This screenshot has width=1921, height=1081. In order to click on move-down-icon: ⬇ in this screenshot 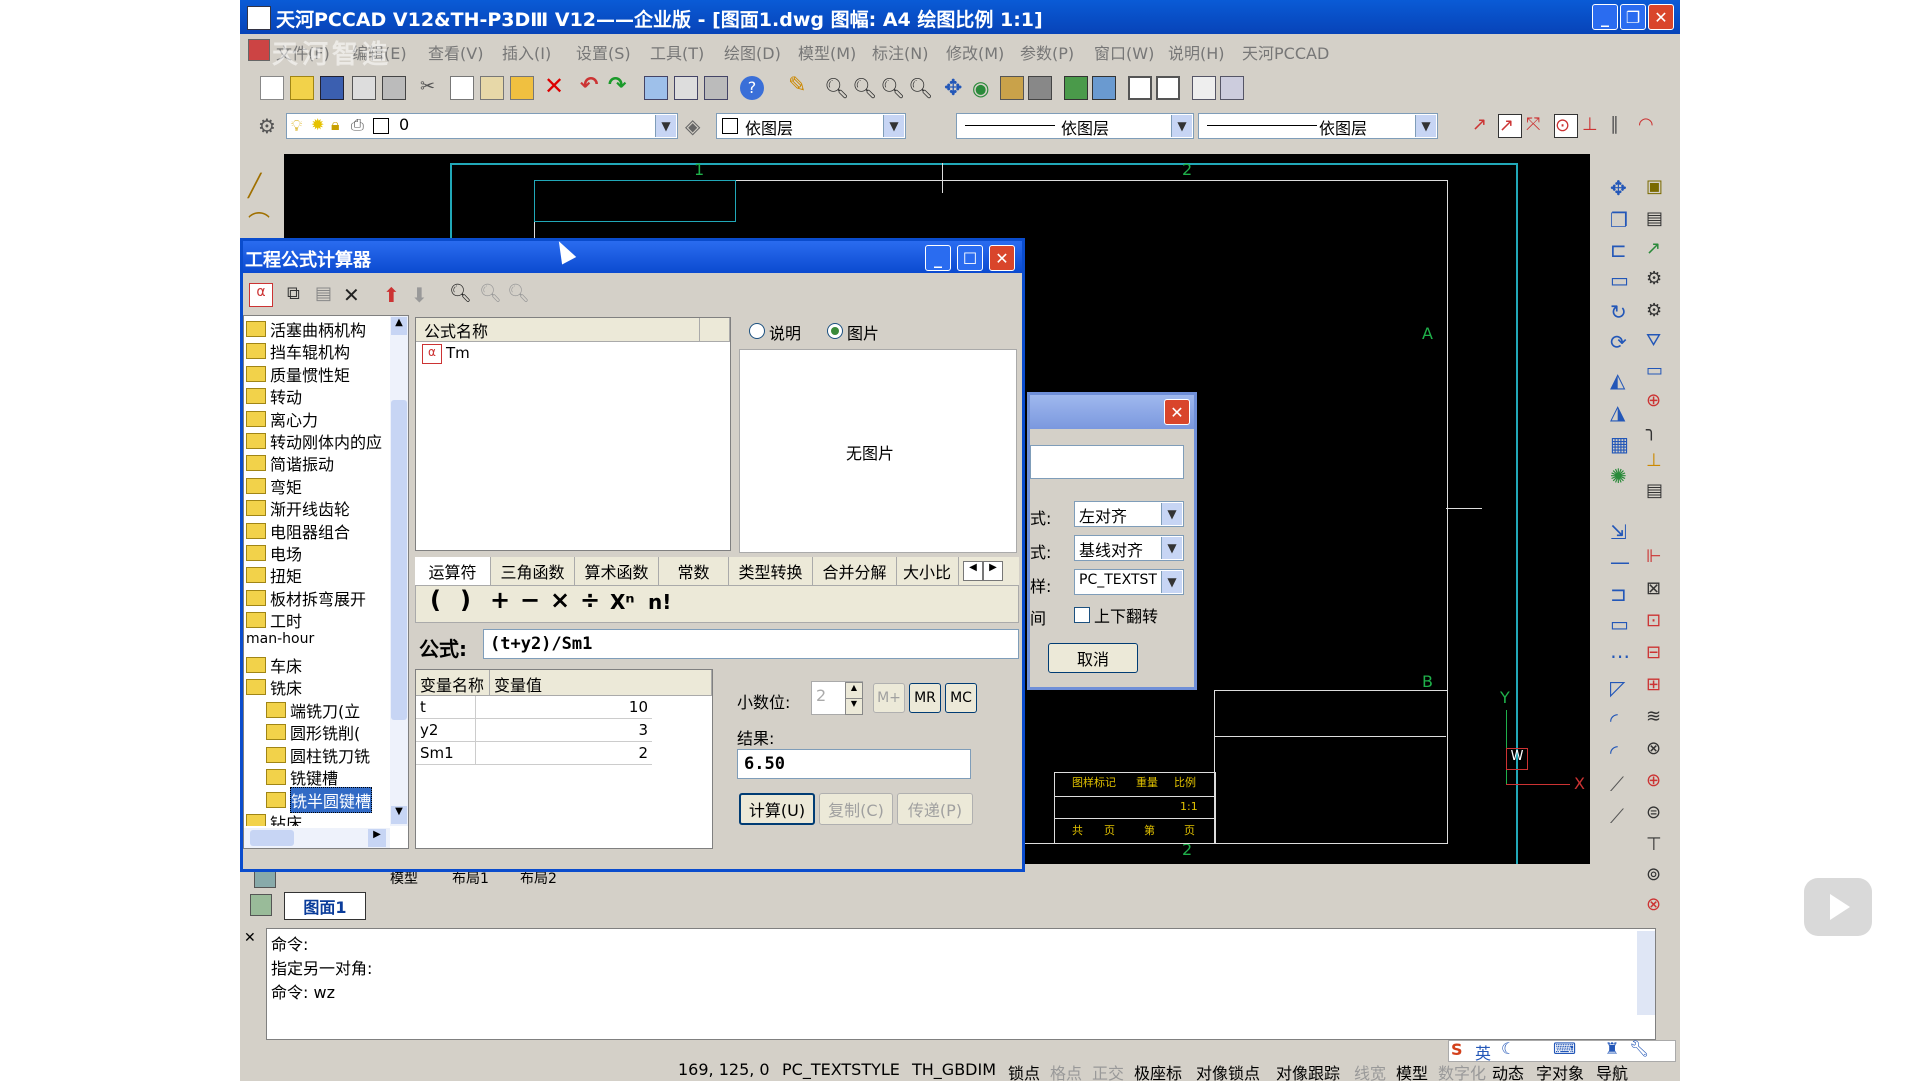, I will do `click(423, 295)`.